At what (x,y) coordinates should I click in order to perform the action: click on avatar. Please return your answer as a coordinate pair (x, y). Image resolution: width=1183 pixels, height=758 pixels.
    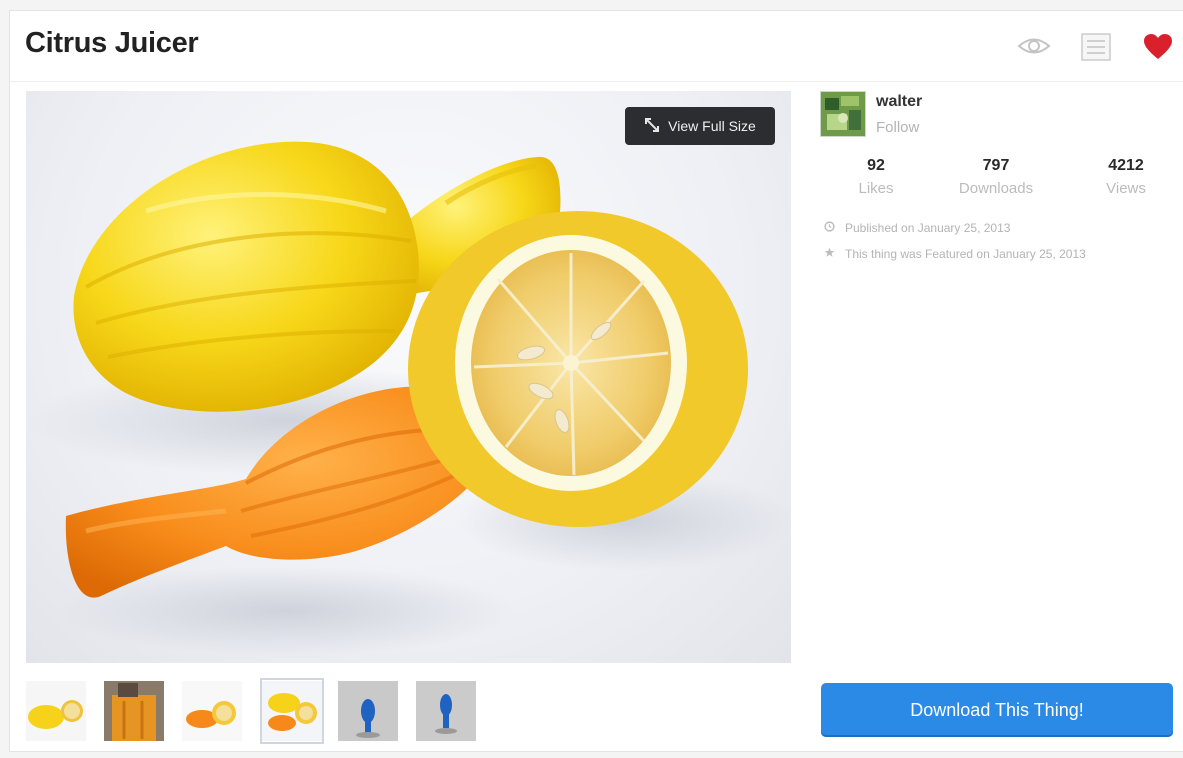
    Looking at the image, I should click on (843, 114).